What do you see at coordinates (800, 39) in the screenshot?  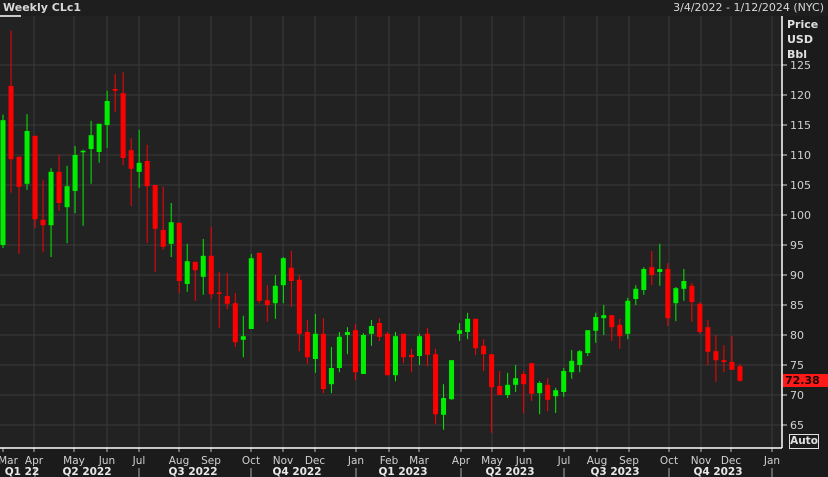 I see `y-axis-unit: USD` at bounding box center [800, 39].